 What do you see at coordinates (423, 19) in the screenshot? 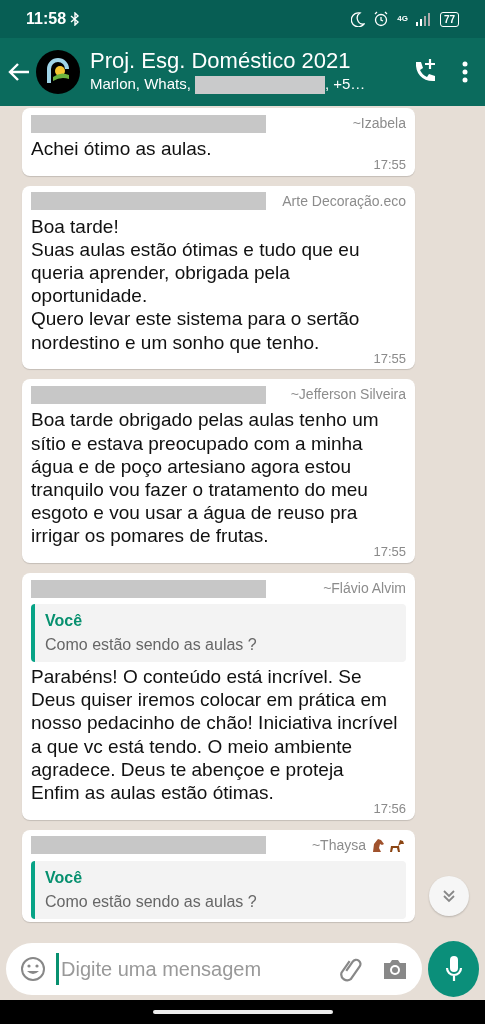
I see `signal-icon` at bounding box center [423, 19].